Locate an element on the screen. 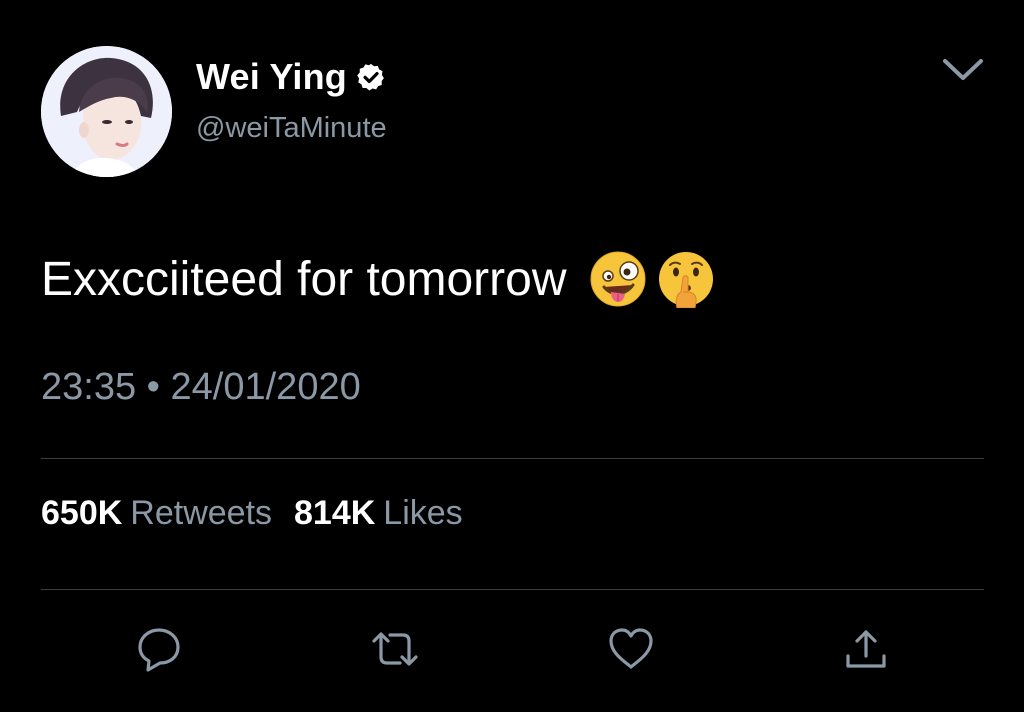  verified-badge-icon is located at coordinates (371, 77).